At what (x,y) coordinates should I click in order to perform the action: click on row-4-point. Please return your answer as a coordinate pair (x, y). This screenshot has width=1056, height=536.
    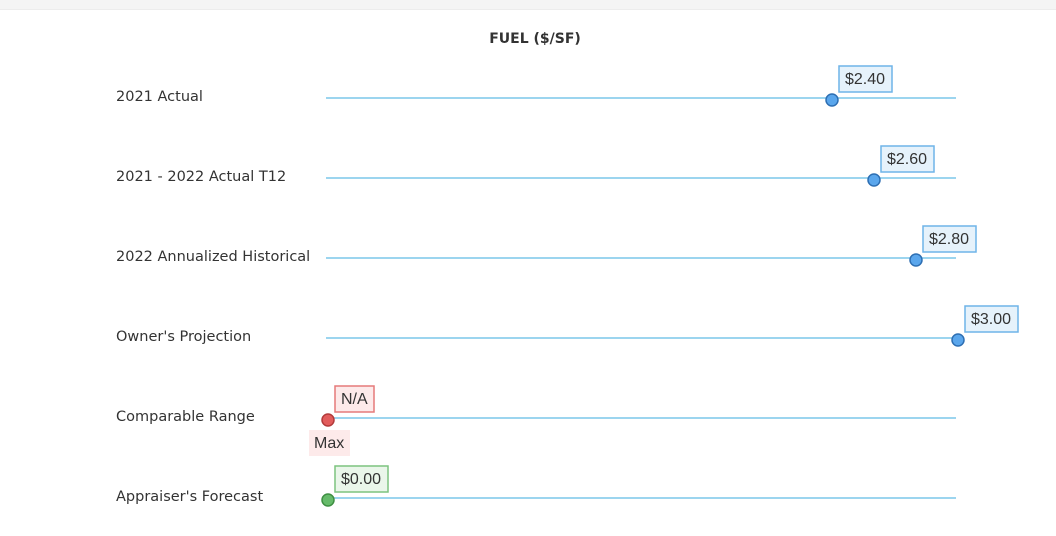
    Looking at the image, I should click on (328, 420).